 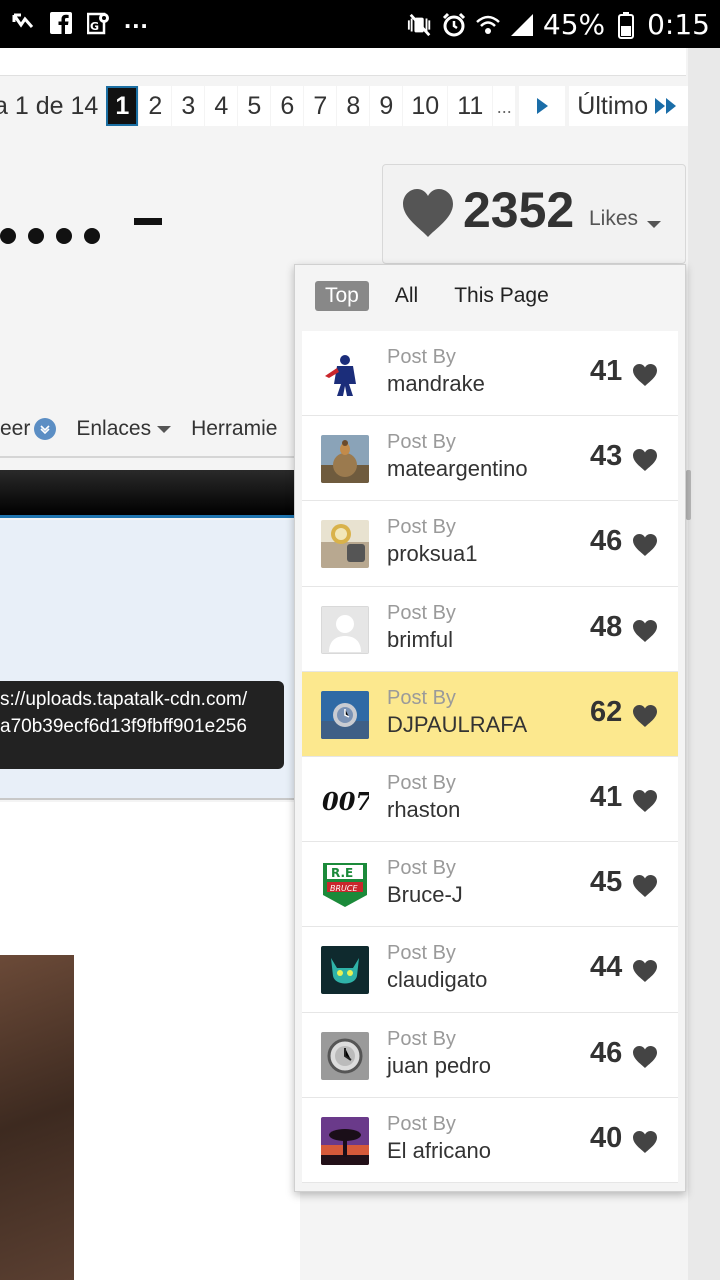 I want to click on page-10-button: 10, so click(x=425, y=106).